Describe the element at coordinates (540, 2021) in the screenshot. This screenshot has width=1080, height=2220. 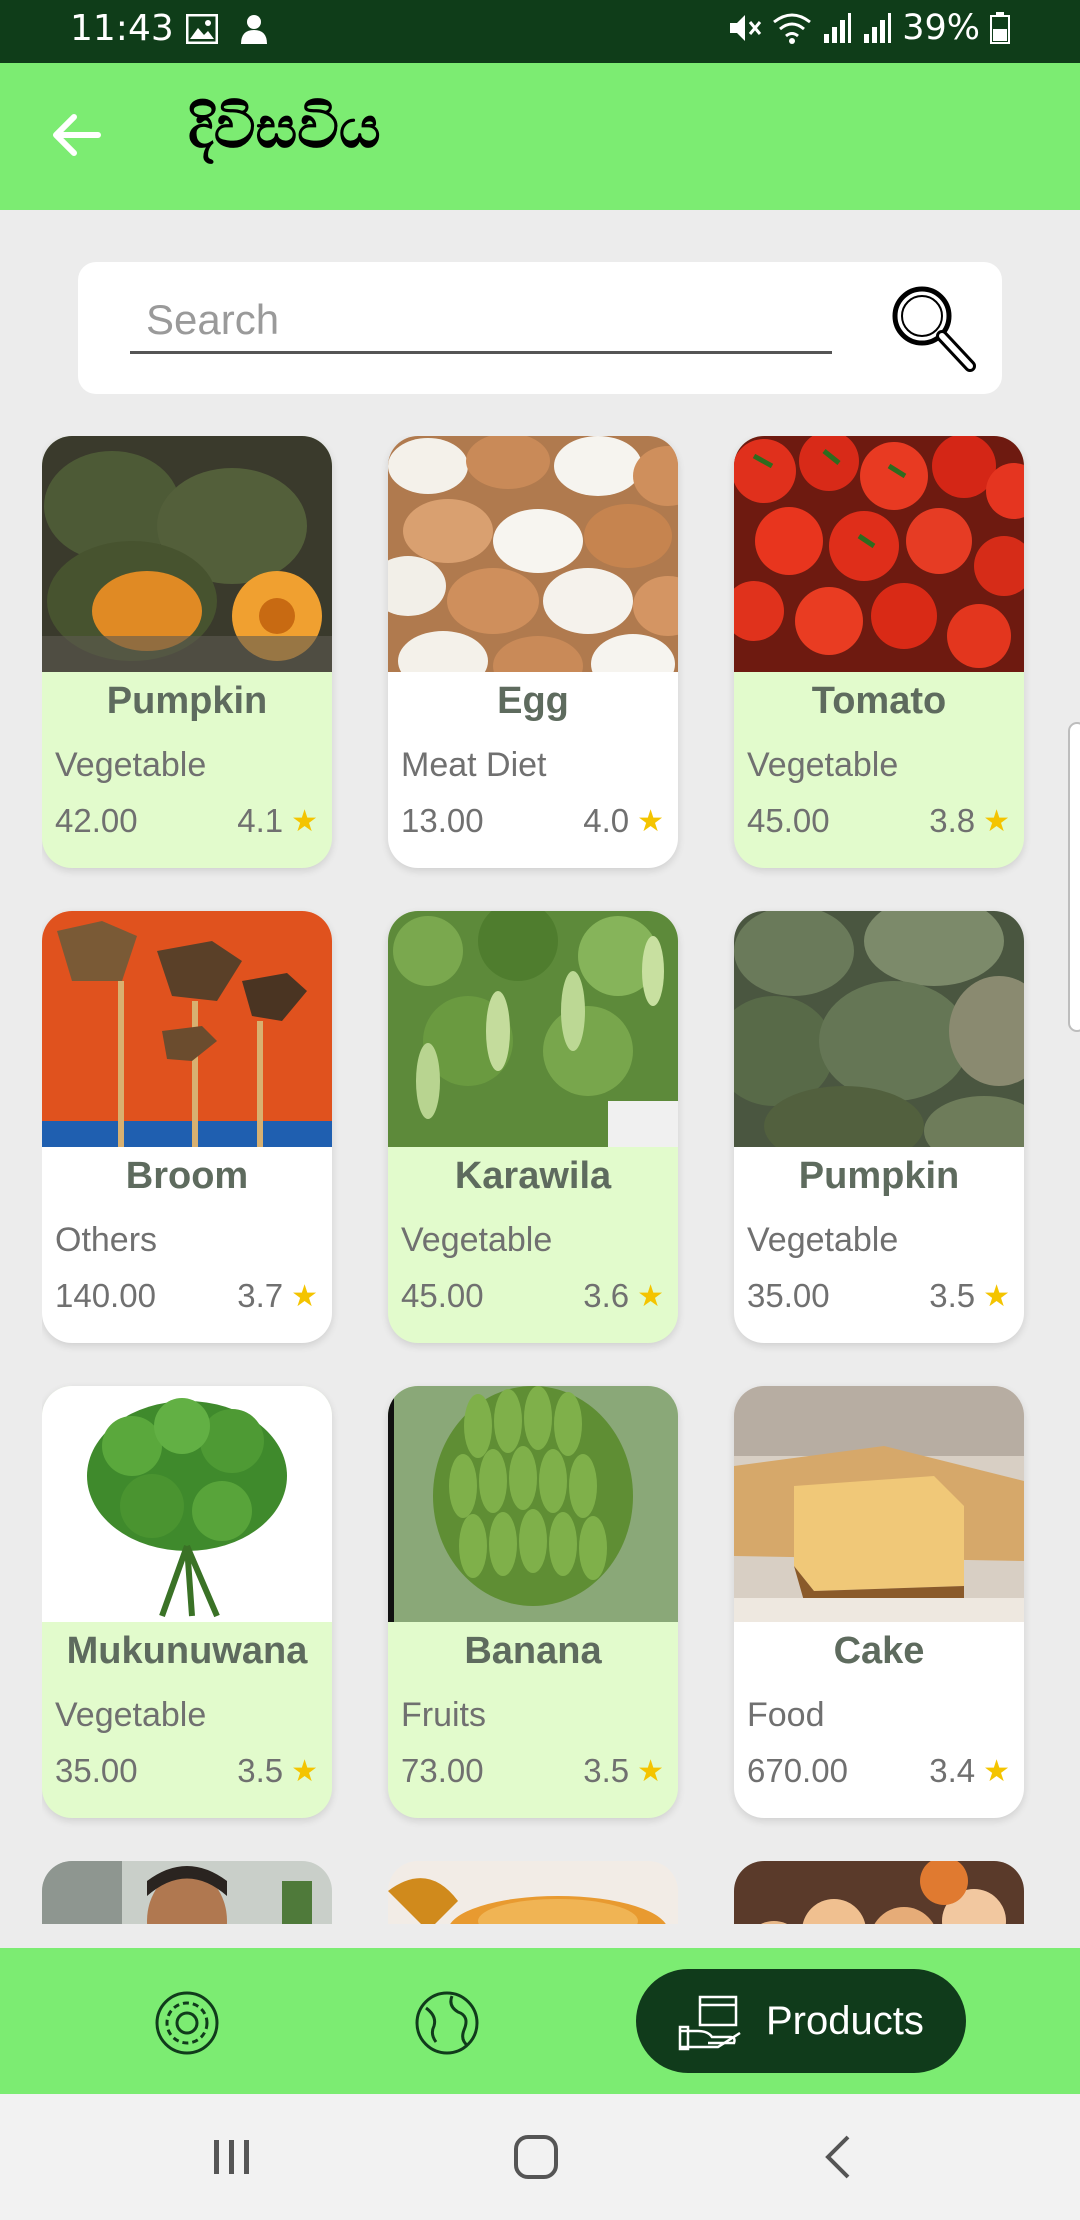
I see `bottom-nav: Products` at that location.